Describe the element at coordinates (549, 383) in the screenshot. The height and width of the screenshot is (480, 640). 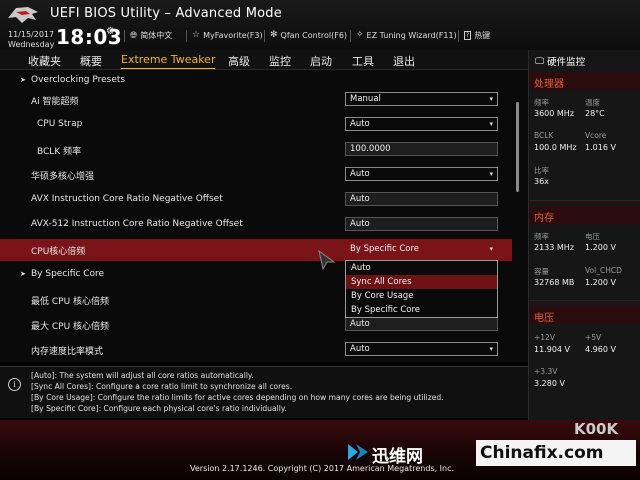
I see `v33-value: 3.280 V` at that location.